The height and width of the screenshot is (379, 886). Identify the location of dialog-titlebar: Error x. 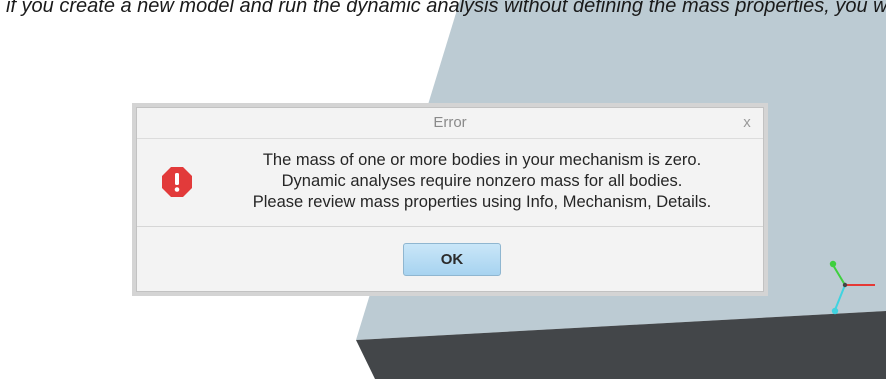
(450, 123).